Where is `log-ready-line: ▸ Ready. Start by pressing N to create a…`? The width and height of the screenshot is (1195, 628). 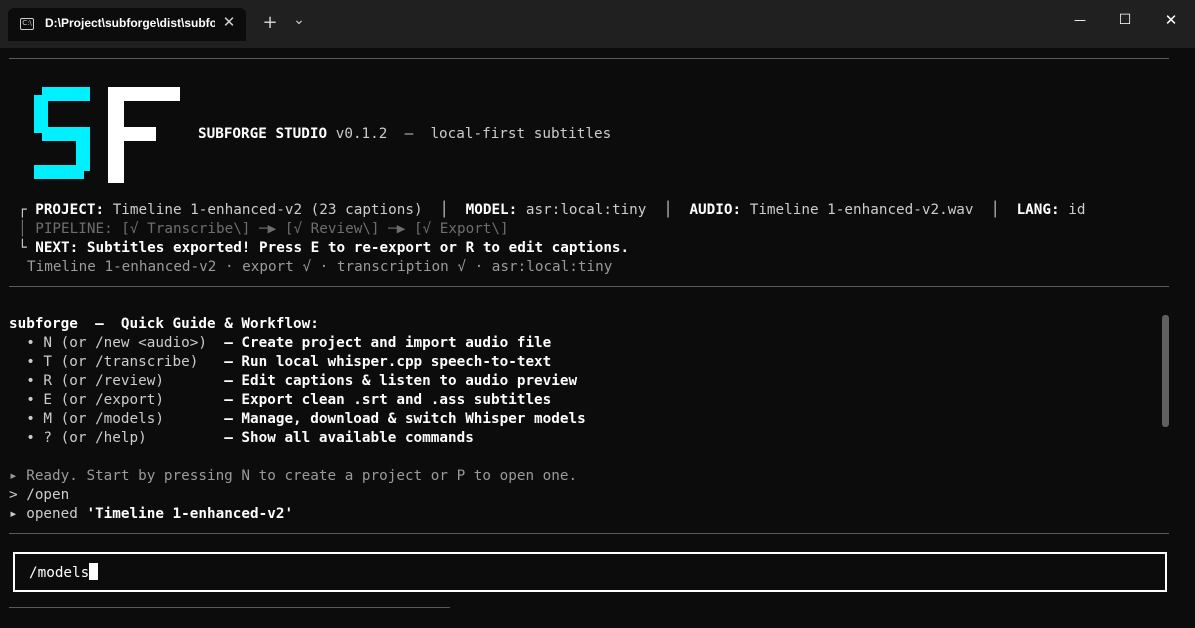 log-ready-line: ▸ Ready. Start by pressing N to create a… is located at coordinates (293, 476).